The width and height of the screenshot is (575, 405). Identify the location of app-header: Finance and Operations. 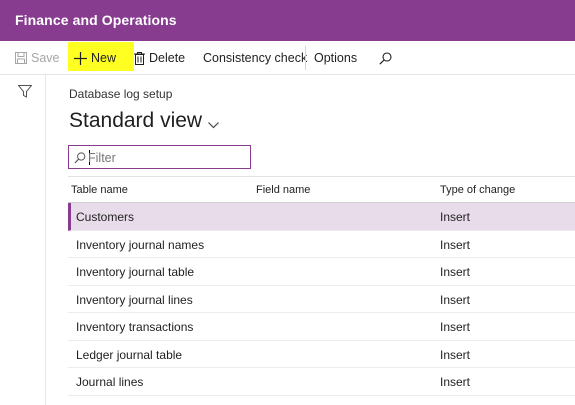
(287, 20).